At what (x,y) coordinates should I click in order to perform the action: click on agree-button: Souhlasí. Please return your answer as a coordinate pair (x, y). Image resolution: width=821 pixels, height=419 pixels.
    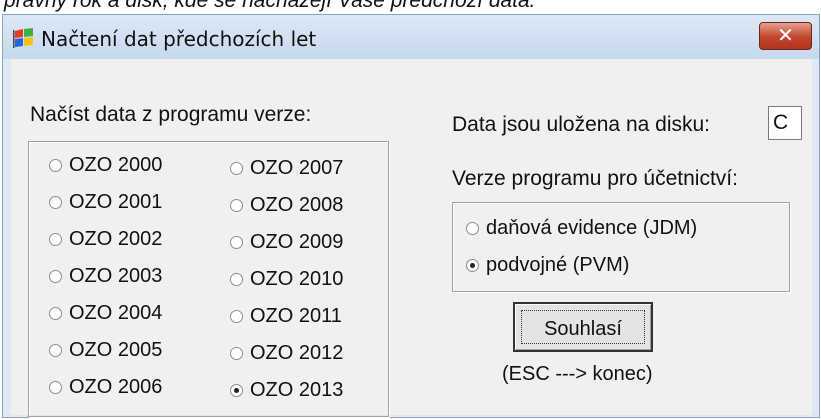
    Looking at the image, I should click on (583, 327).